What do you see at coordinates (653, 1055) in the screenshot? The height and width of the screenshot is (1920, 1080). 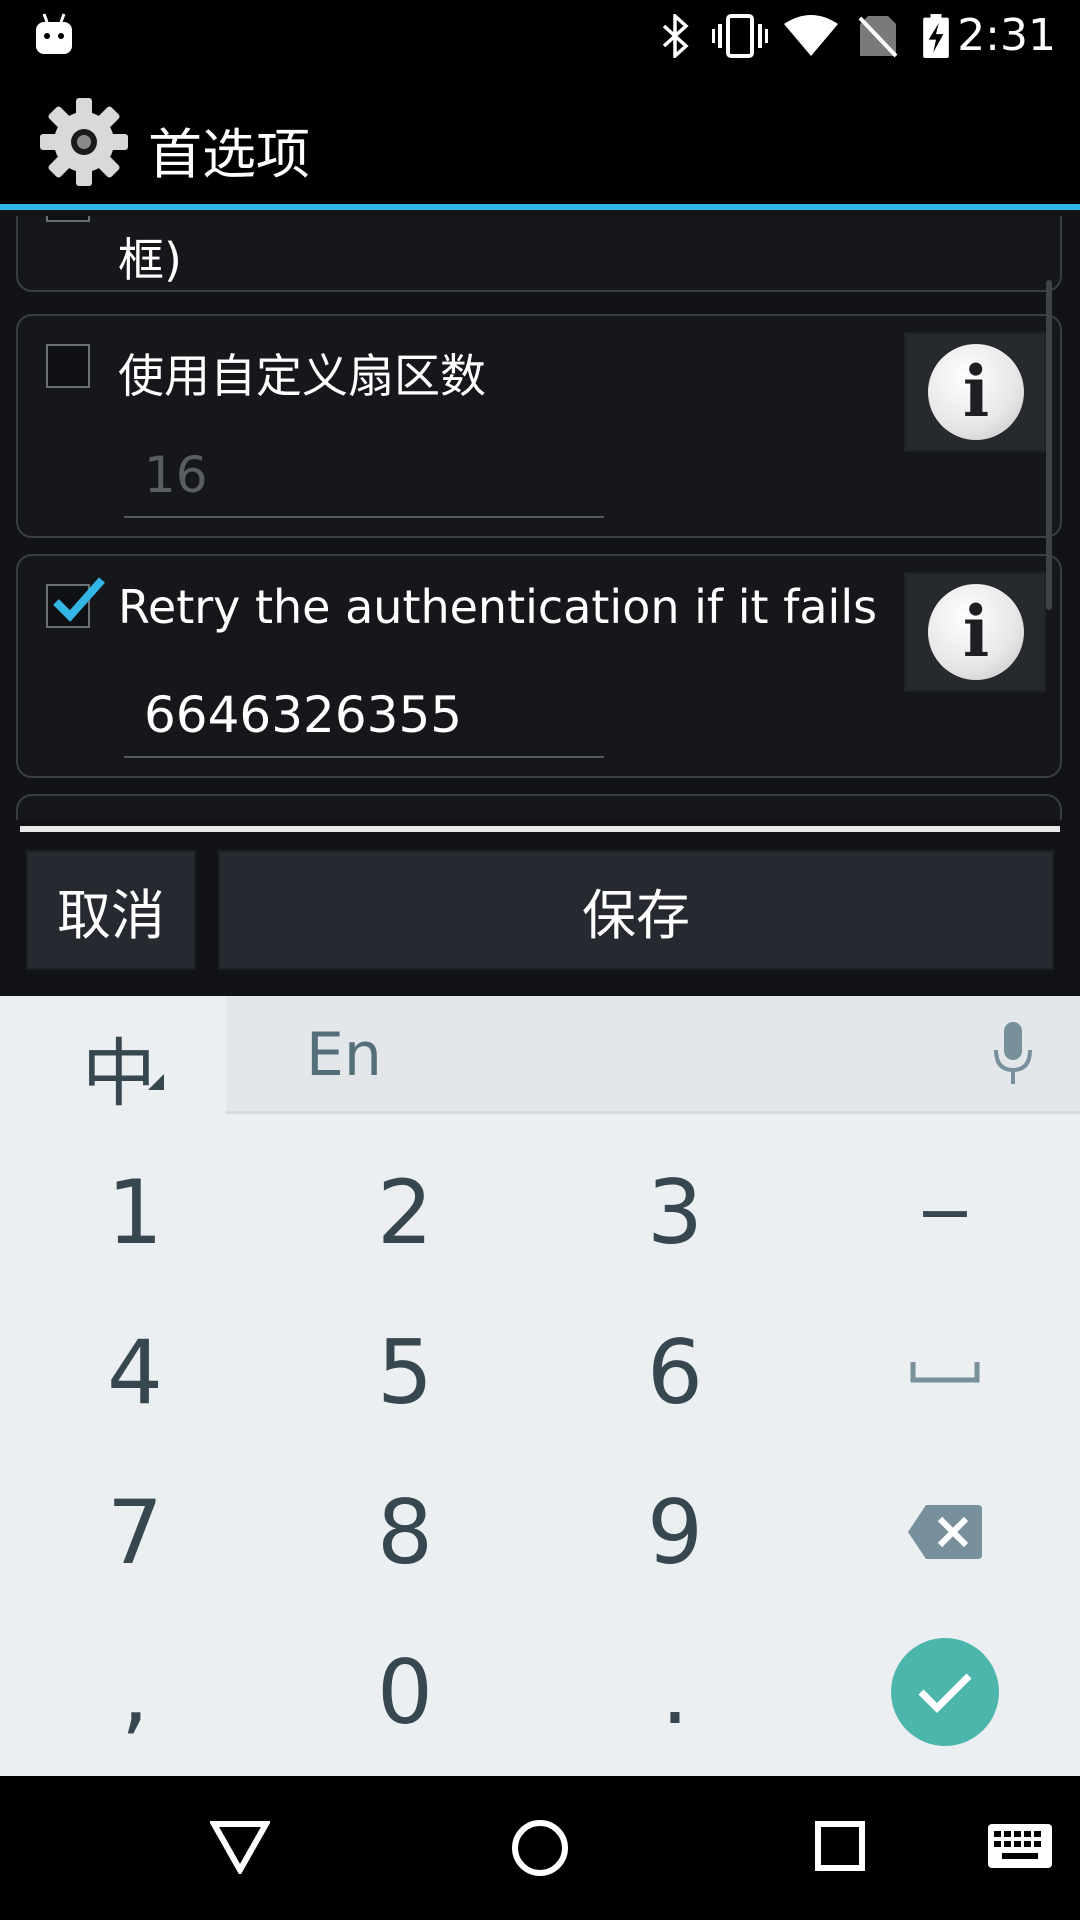 I see `candidate-bar: En` at bounding box center [653, 1055].